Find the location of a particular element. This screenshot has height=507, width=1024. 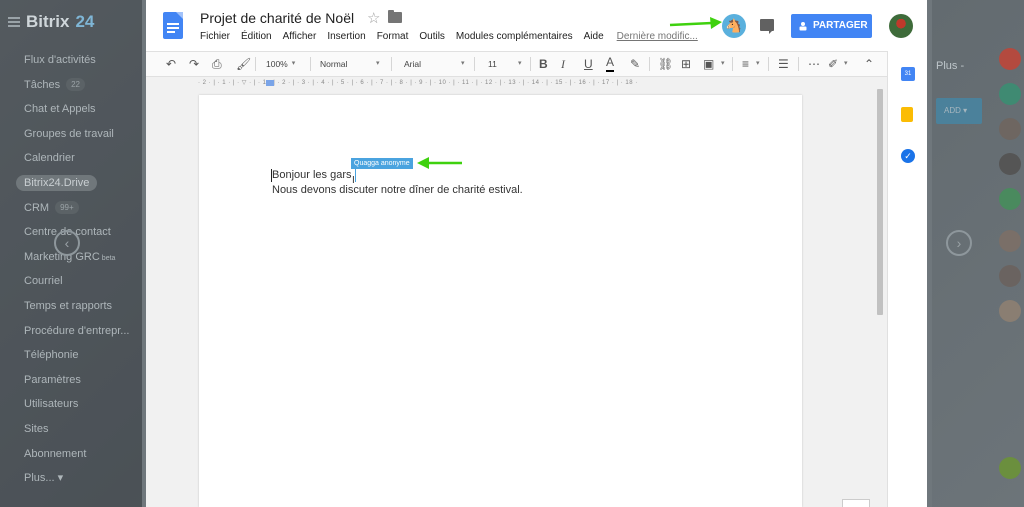

undo-icon: ↶ is located at coordinates (171, 64).